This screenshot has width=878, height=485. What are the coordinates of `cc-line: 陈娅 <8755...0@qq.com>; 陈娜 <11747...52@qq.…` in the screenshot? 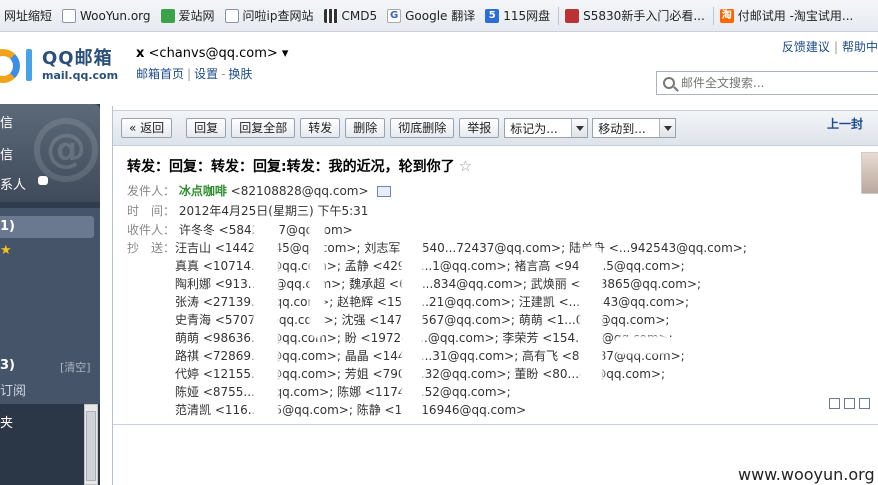 It's located at (343, 392).